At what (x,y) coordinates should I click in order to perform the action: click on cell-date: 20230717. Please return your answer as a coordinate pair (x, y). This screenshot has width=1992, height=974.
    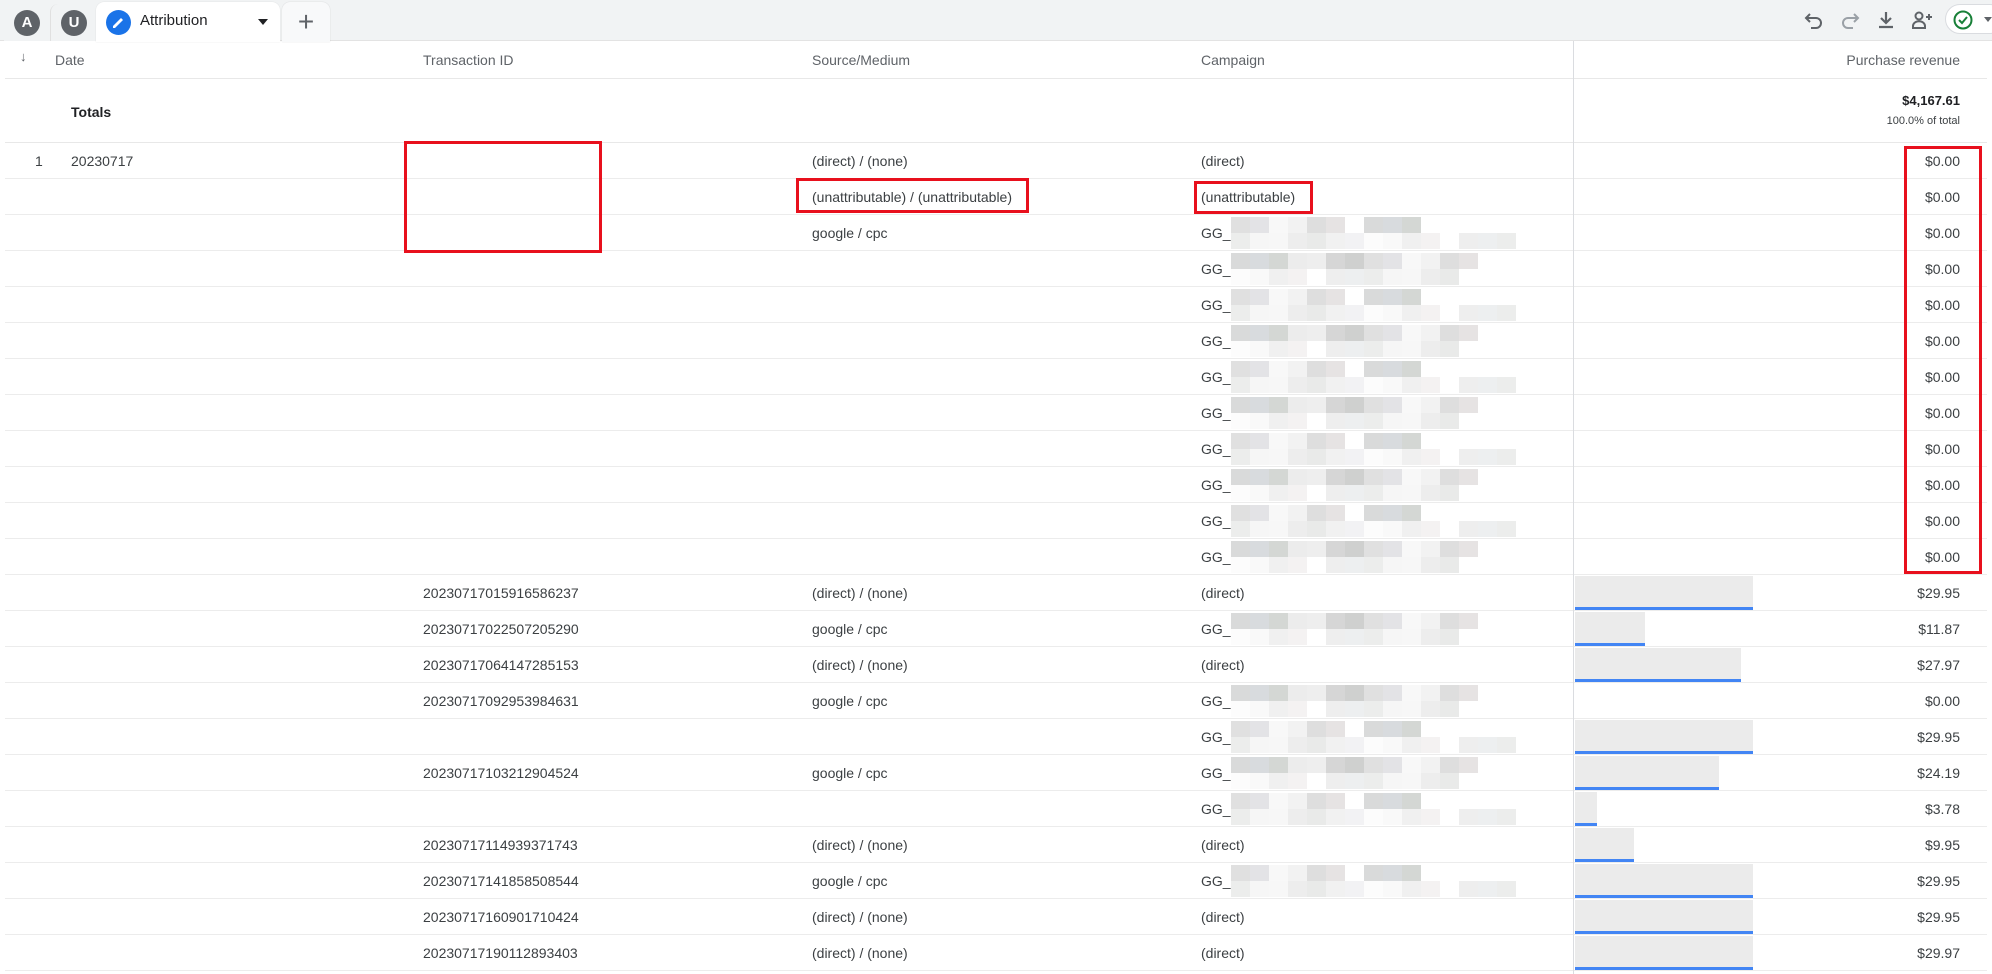
    Looking at the image, I should click on (102, 161).